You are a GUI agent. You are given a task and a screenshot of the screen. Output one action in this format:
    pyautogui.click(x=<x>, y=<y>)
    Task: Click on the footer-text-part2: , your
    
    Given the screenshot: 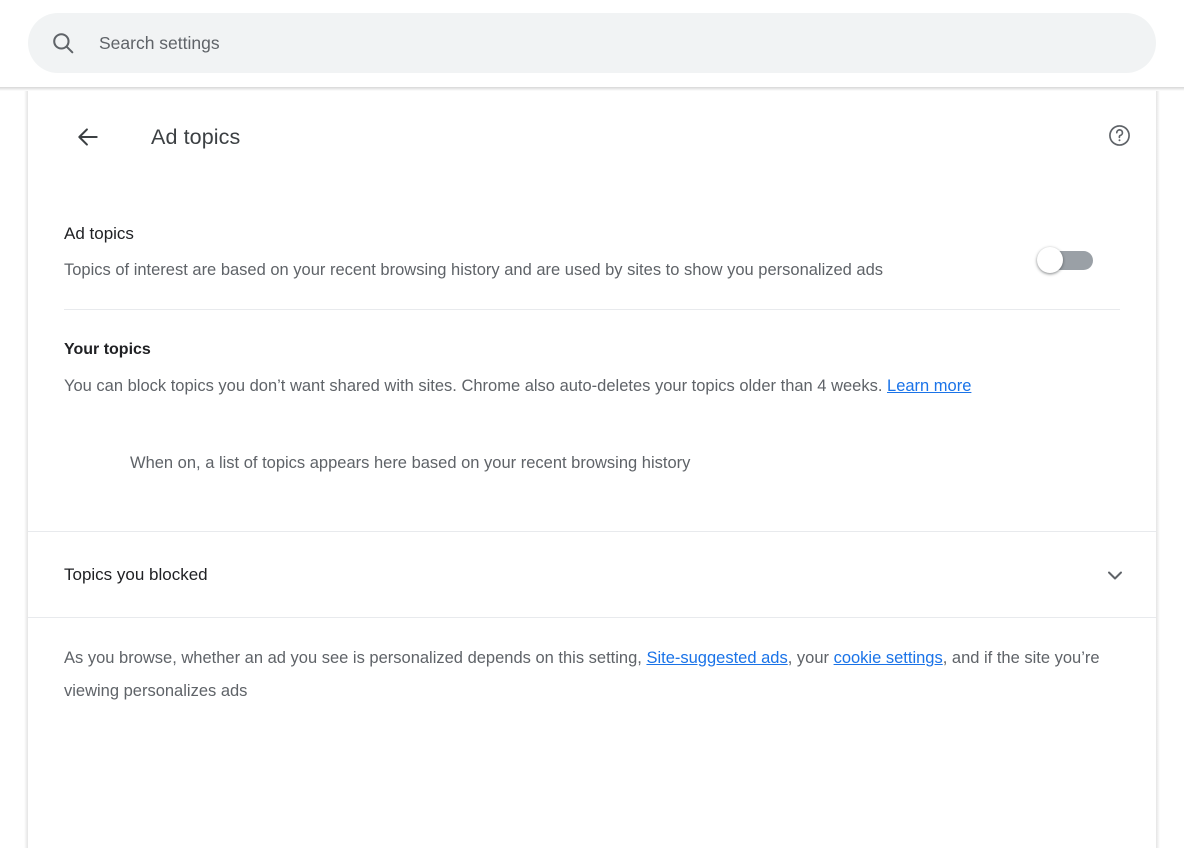 What is the action you would take?
    pyautogui.click(x=810, y=658)
    